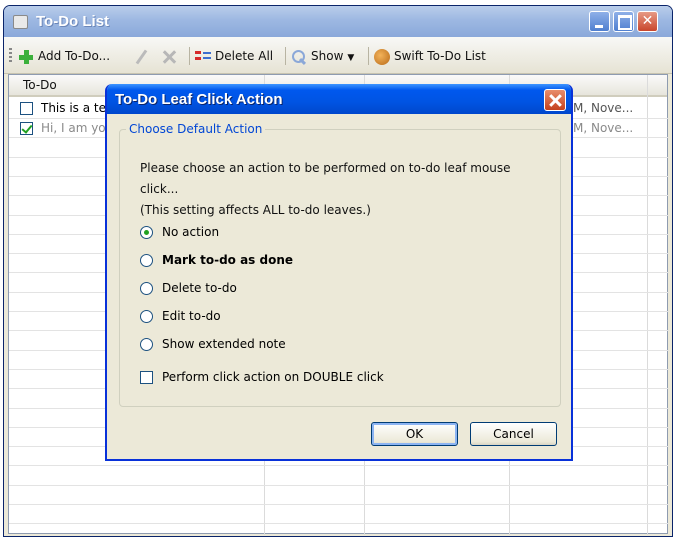 Image resolution: width=680 pixels, height=542 pixels. I want to click on close-icon: ✕, so click(647, 21).